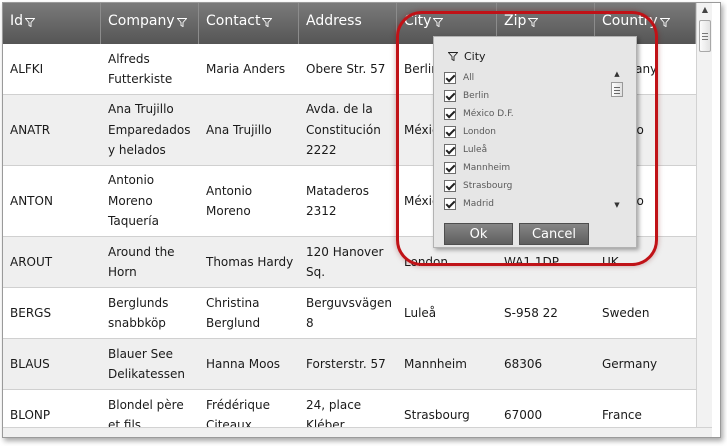 The width and height of the screenshot is (727, 446). What do you see at coordinates (535, 150) in the screenshot?
I see `filter-option: Luleå` at bounding box center [535, 150].